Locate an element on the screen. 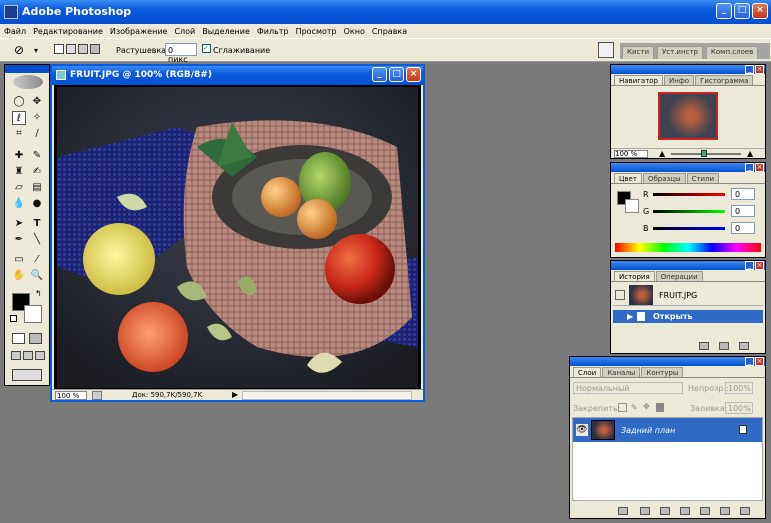  close-button: × is located at coordinates (760, 11).